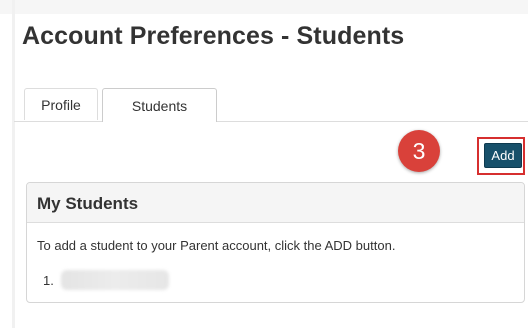 The width and height of the screenshot is (528, 328). What do you see at coordinates (275, 203) in the screenshot?
I see `panel-heading: My Students` at bounding box center [275, 203].